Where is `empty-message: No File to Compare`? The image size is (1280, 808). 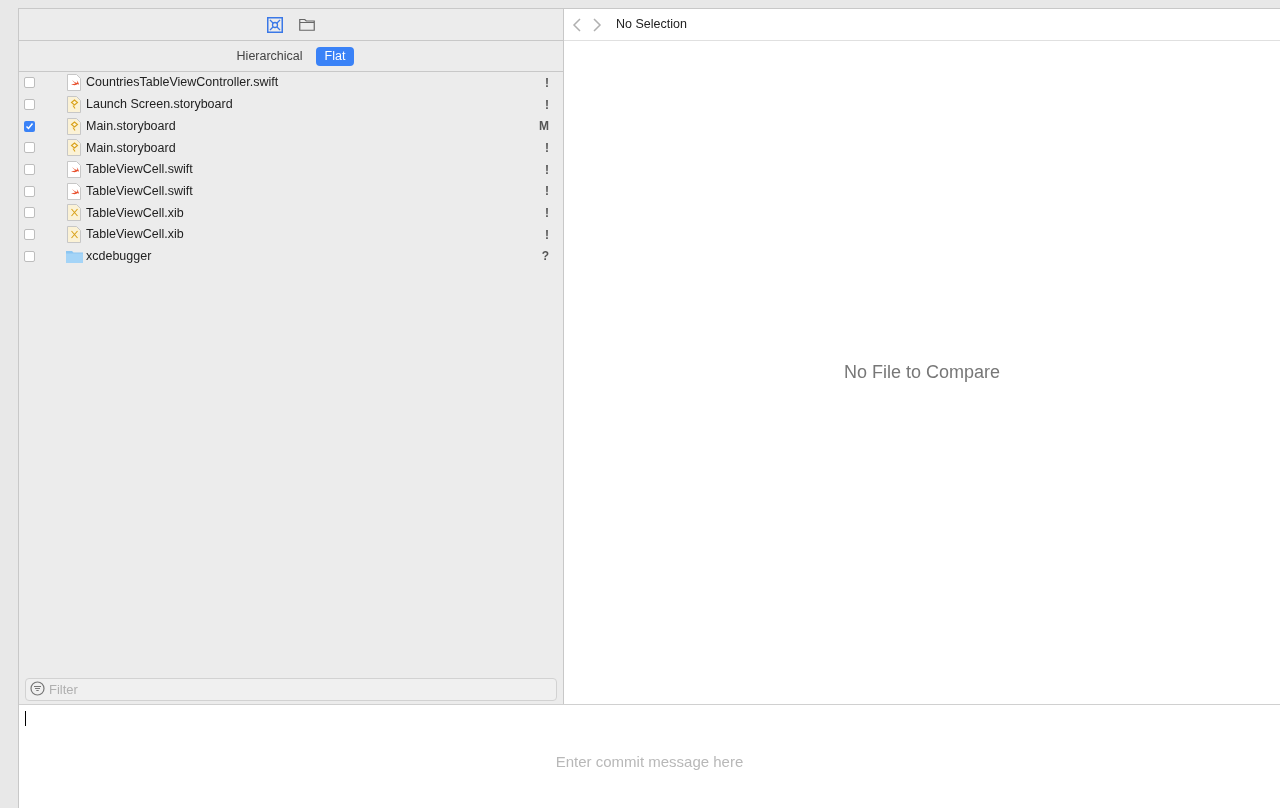
empty-message: No File to Compare is located at coordinates (922, 372).